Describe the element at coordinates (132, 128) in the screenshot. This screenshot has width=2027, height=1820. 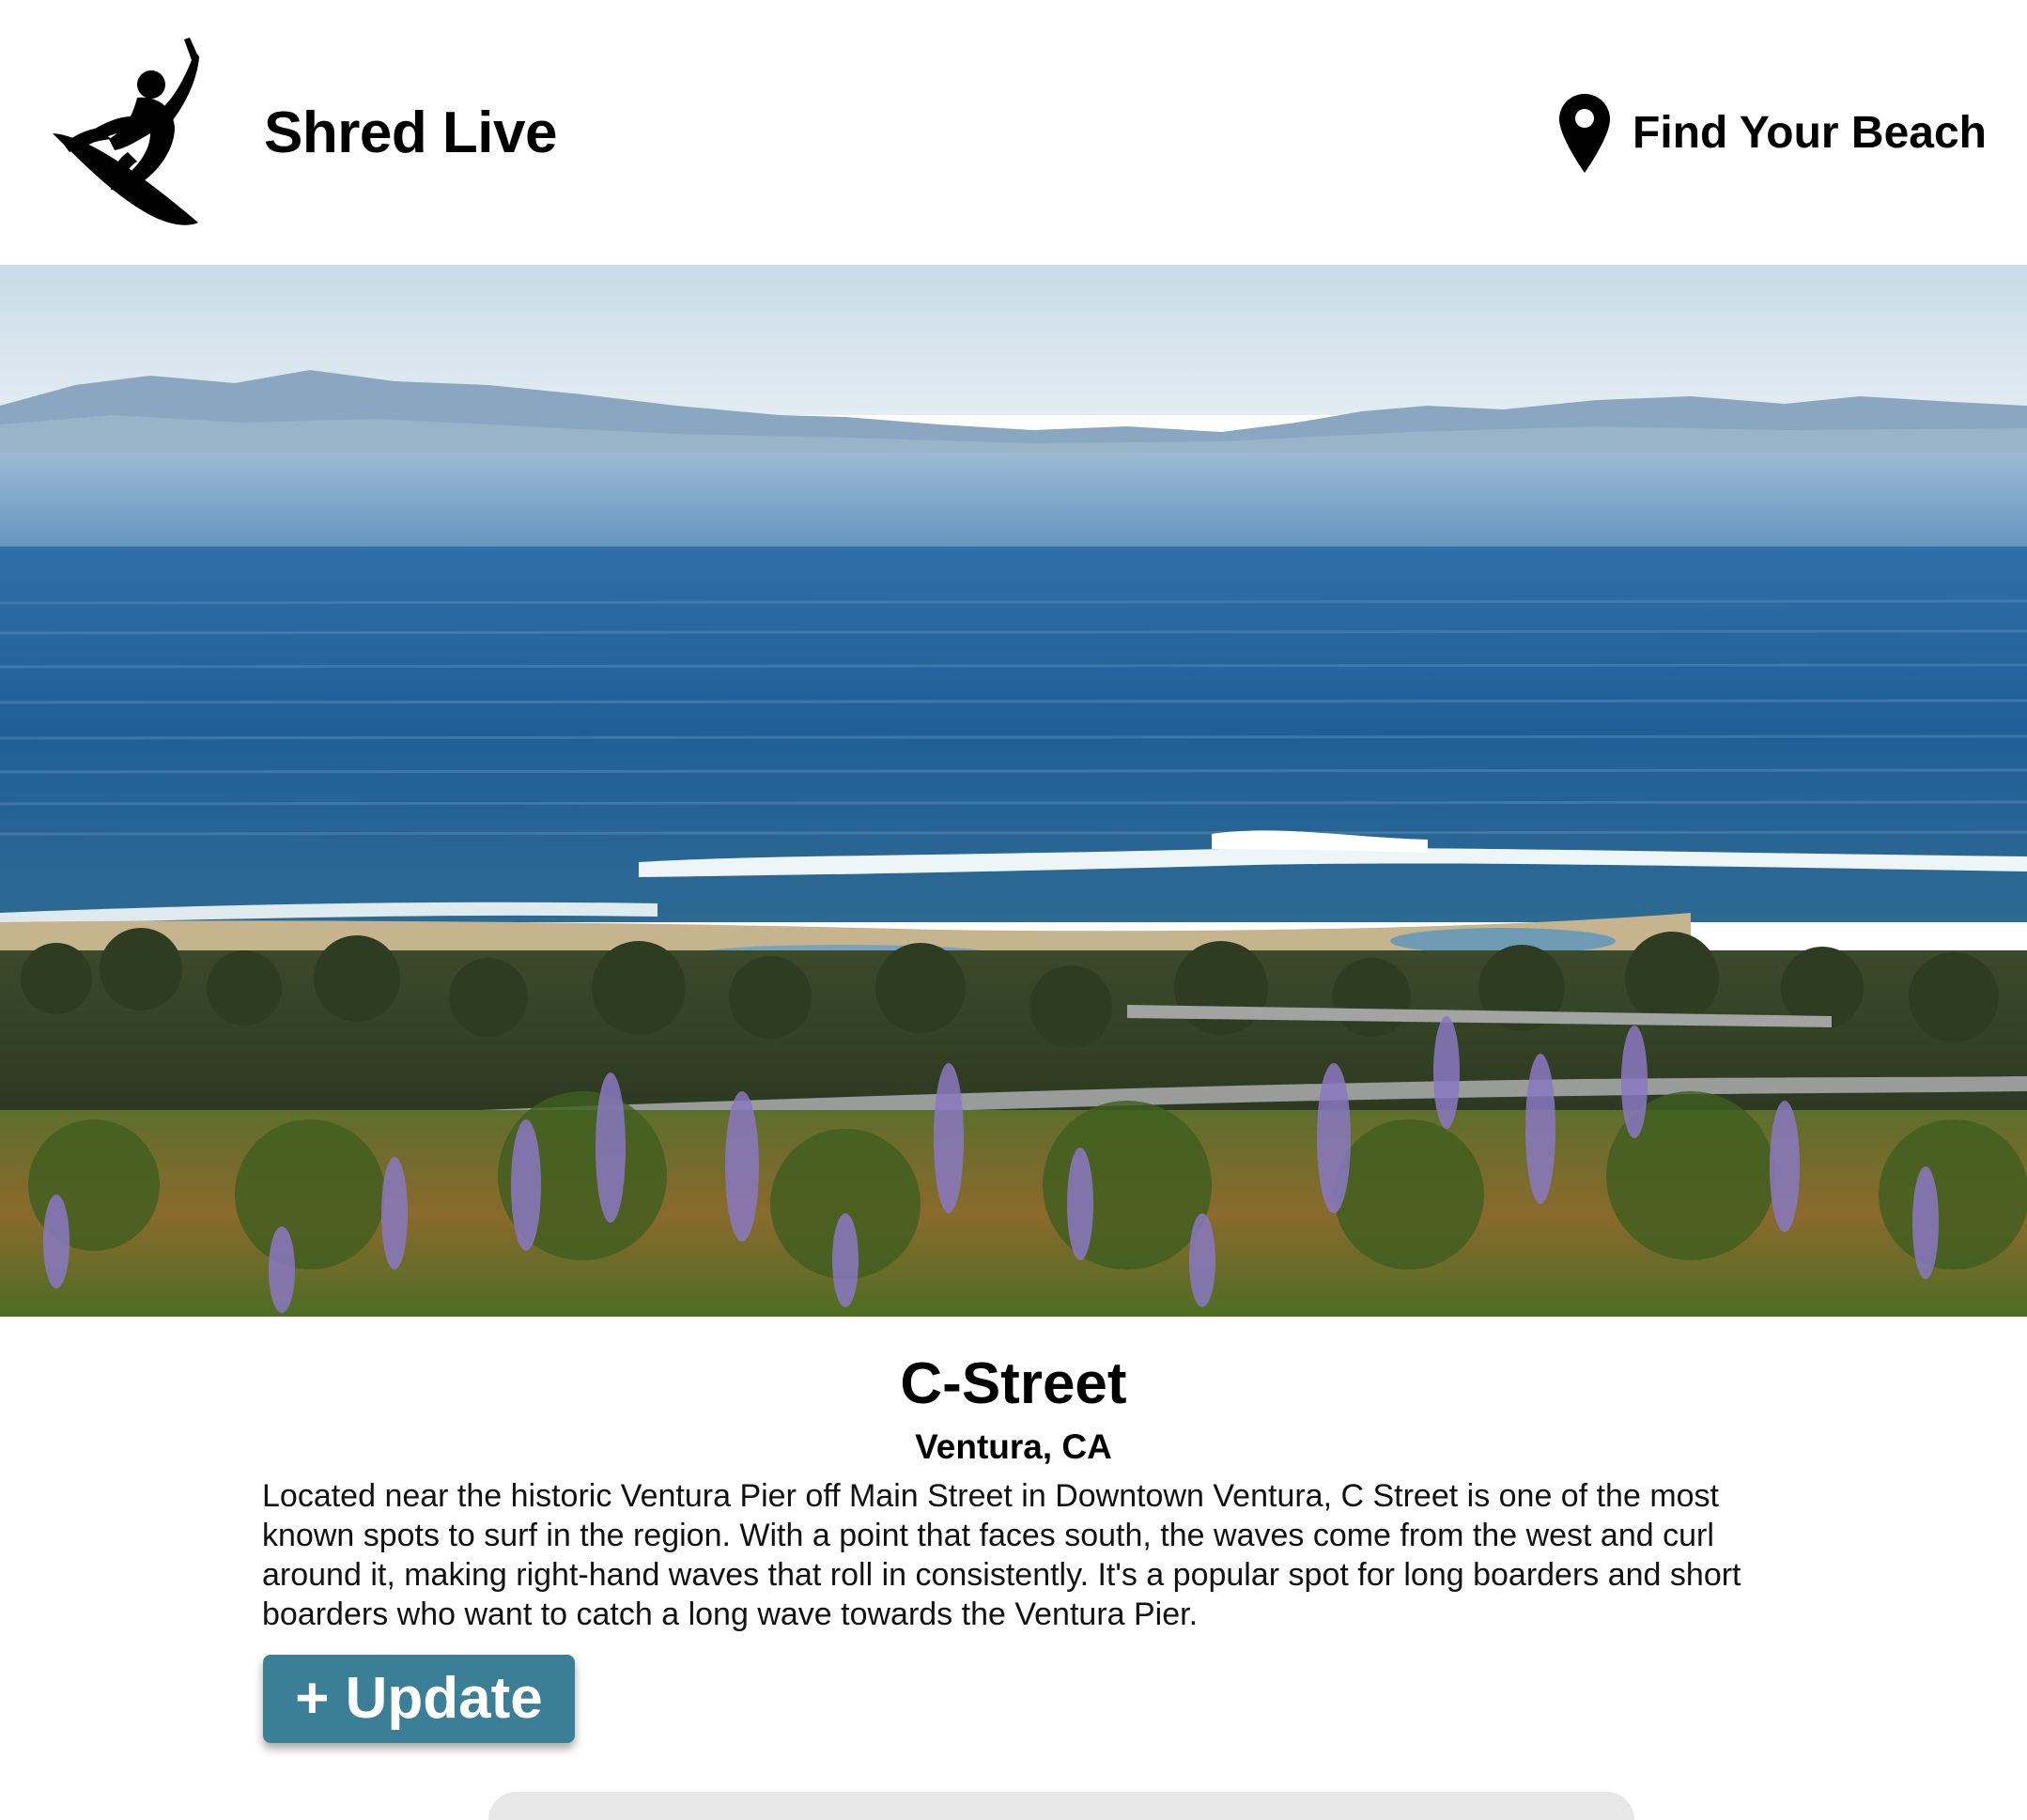
I see `surfer-logo-icon` at that location.